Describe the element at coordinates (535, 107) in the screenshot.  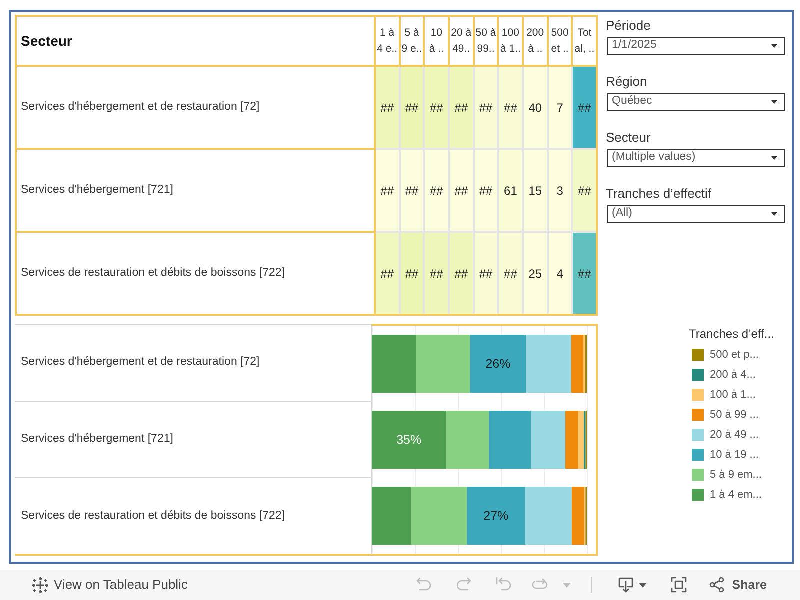
I see `heat-cell: 40` at that location.